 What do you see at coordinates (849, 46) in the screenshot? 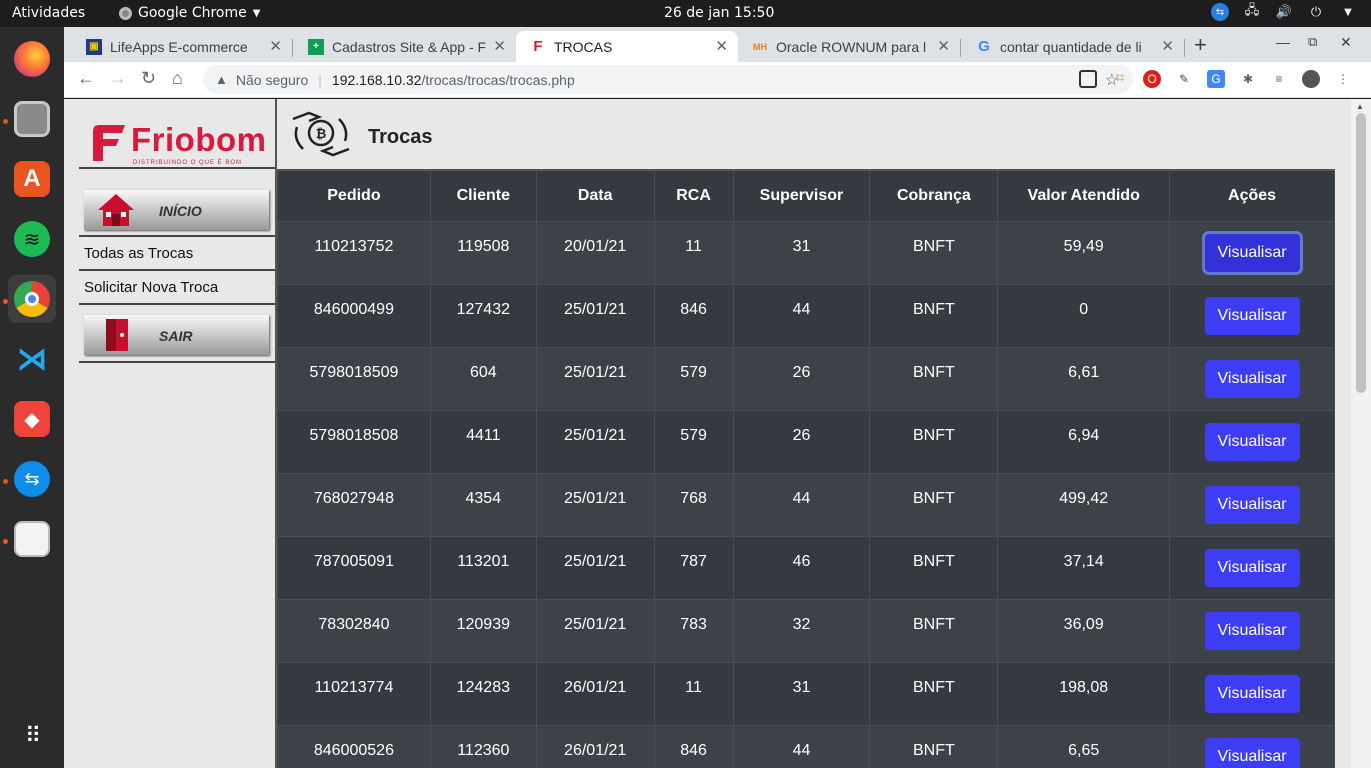
I see `tab-oracle: MH Oracle ROWNUM para l ✕` at bounding box center [849, 46].